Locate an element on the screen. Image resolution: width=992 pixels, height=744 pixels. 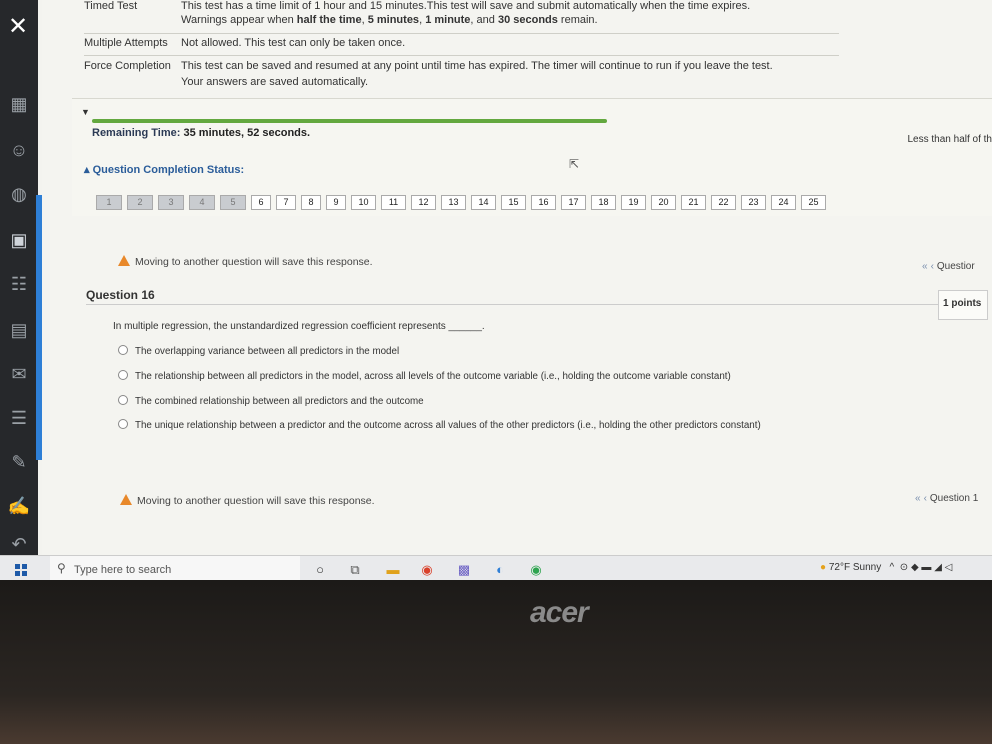
close-icon: ✕ is located at coordinates (18, 27).